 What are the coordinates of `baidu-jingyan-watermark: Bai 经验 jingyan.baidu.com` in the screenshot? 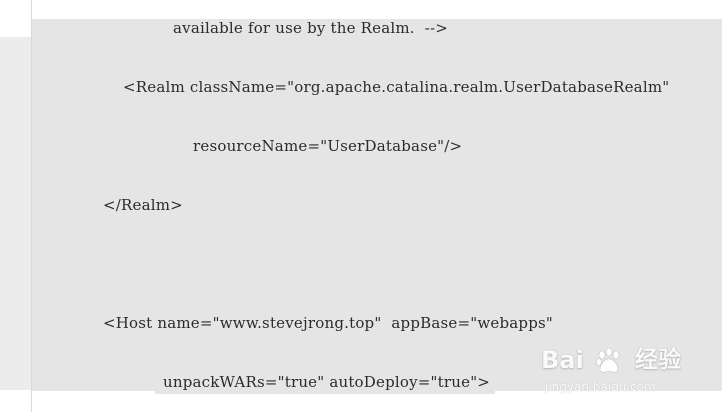 It's located at (628, 375).